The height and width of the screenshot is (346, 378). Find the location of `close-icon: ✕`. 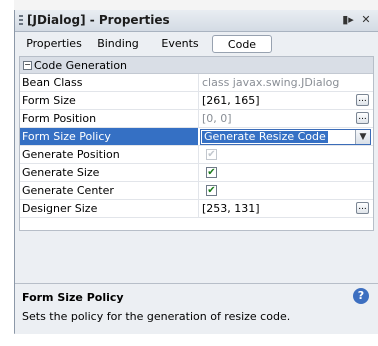

close-icon: ✕ is located at coordinates (366, 20).